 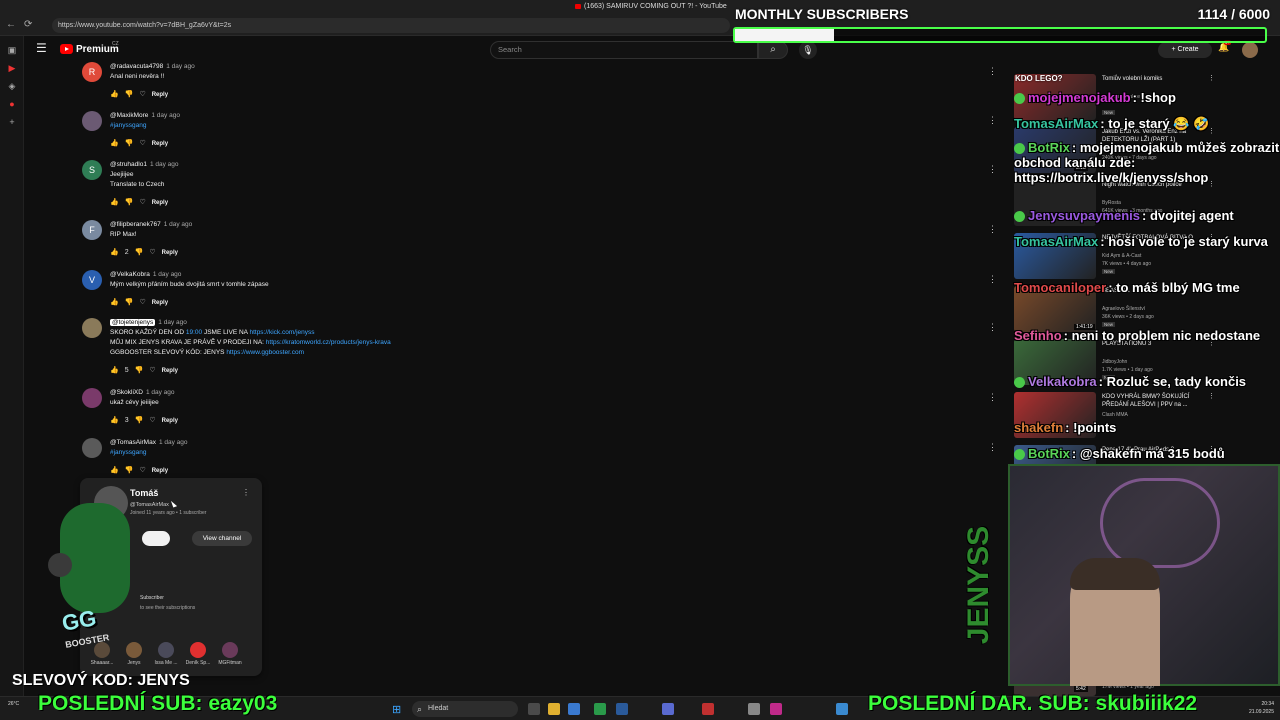 I want to click on comment-author-name: @filipberanek767, so click(x=135, y=224).